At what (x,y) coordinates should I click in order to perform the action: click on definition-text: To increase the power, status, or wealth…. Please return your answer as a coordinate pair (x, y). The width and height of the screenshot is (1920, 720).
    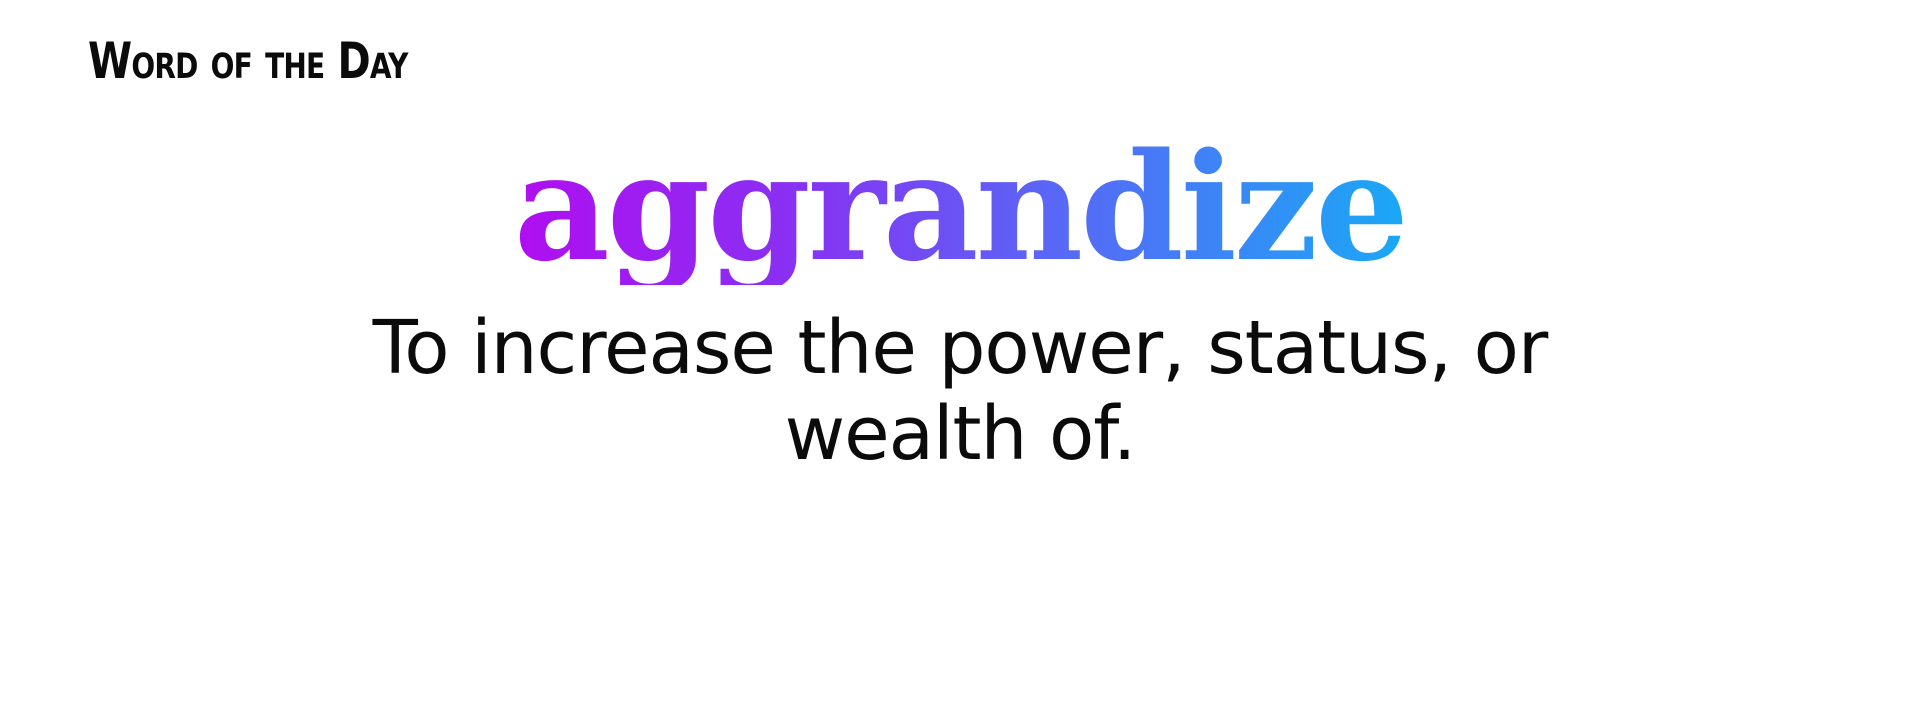
    Looking at the image, I should click on (960, 391).